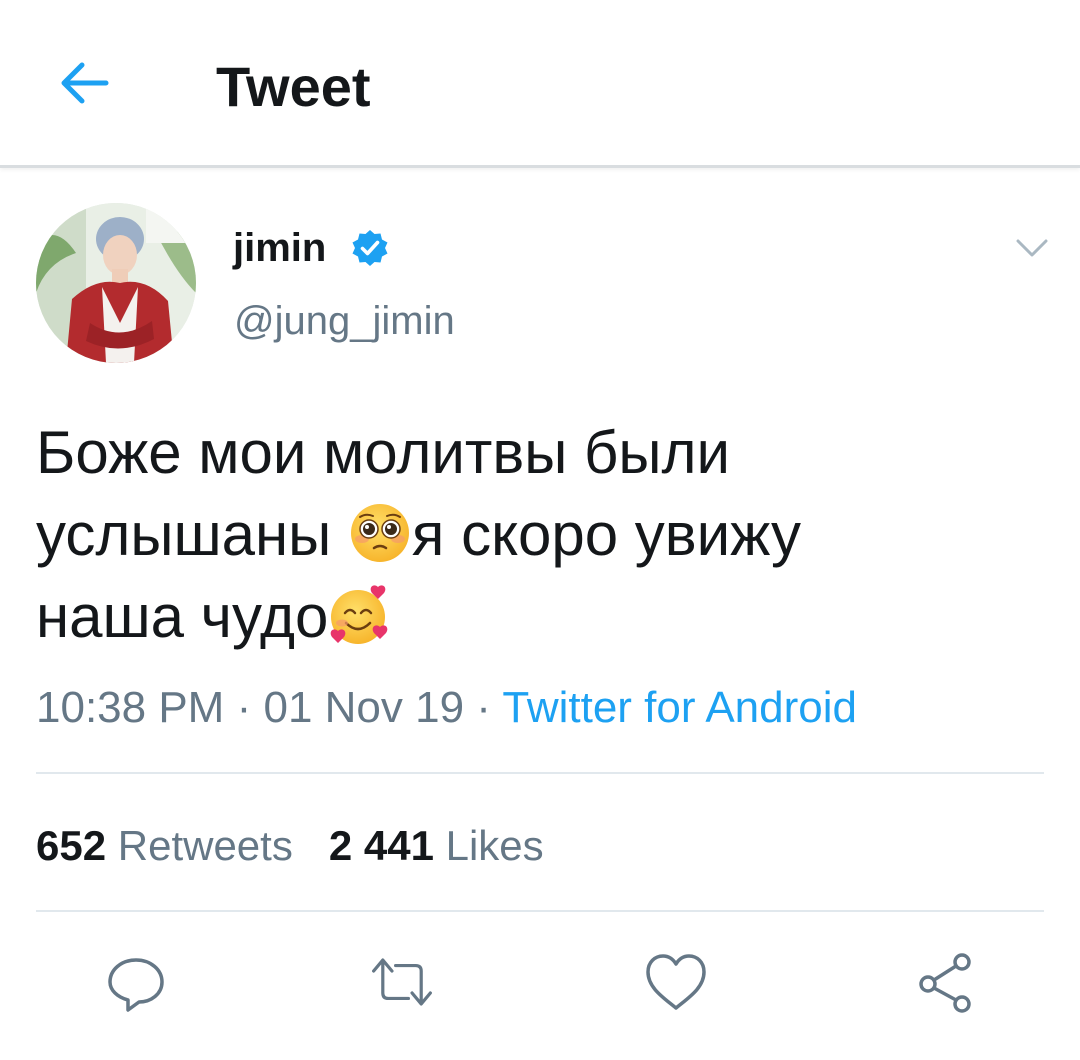  I want to click on likes-count: 2 441, so click(381, 845).